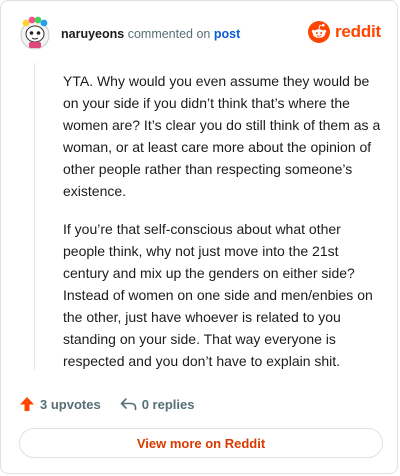 Image resolution: width=400 pixels, height=476 pixels. Describe the element at coordinates (128, 404) in the screenshot. I see `reply-arrow-icon` at that location.